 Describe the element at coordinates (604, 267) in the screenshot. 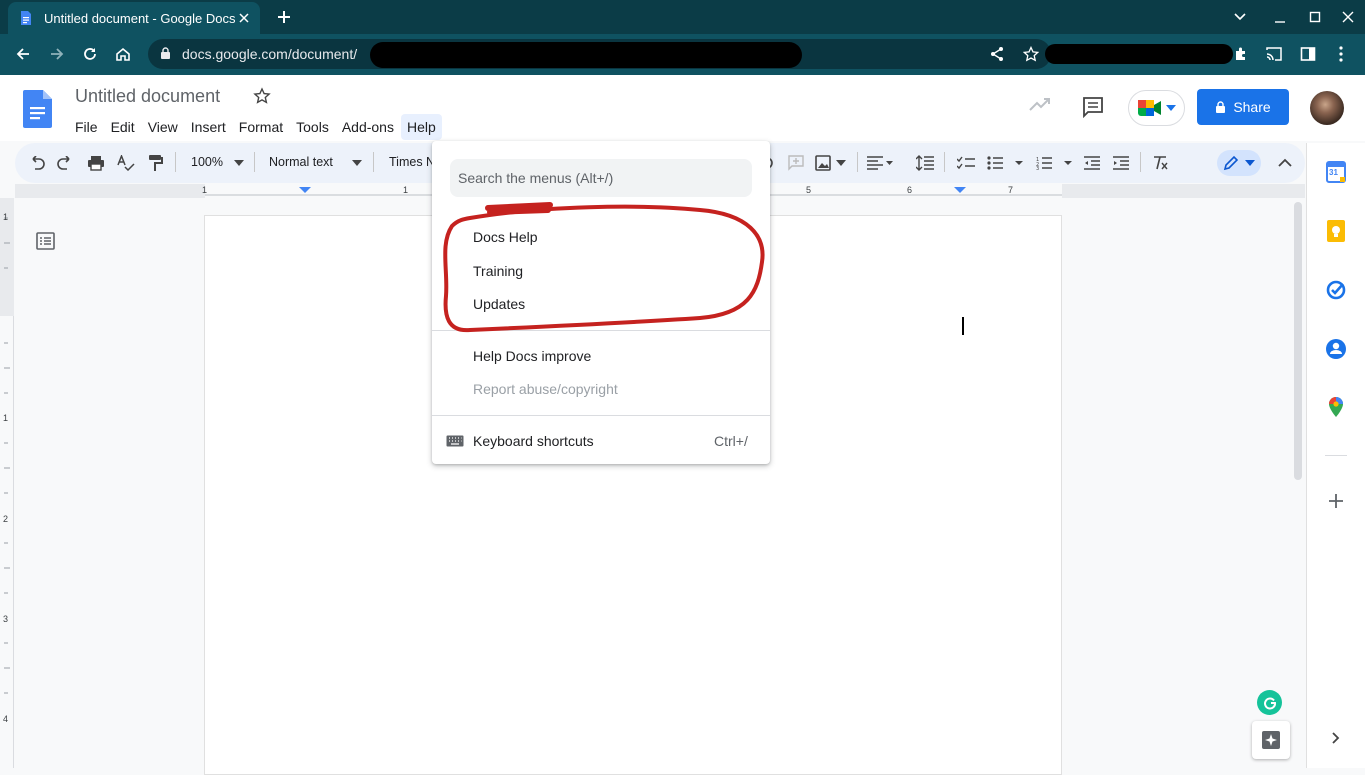

I see `red-annotation-circle` at that location.